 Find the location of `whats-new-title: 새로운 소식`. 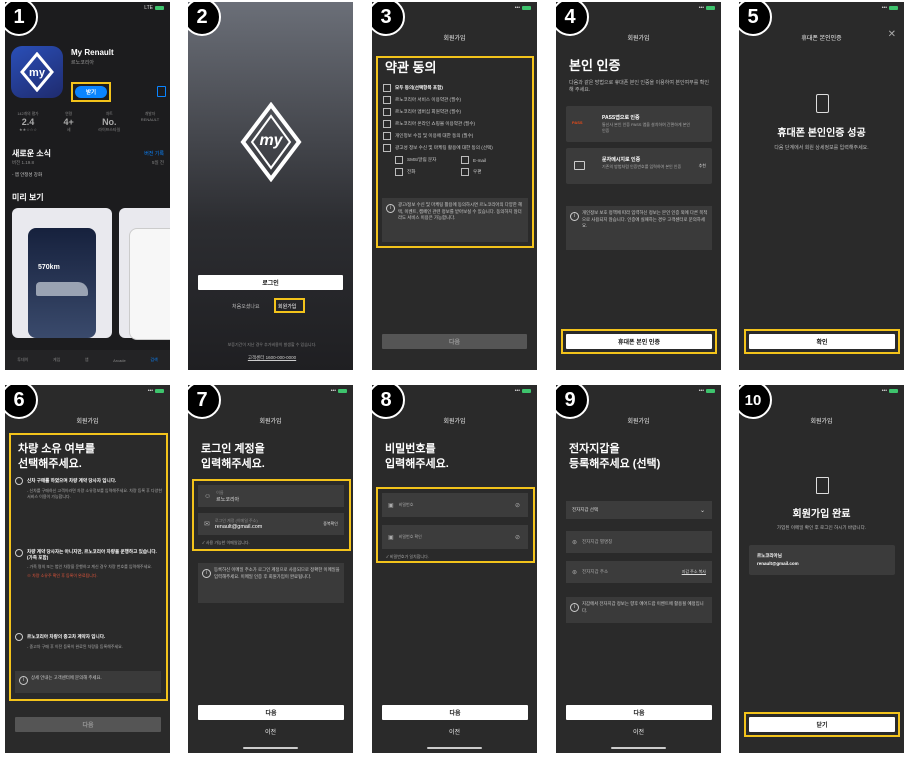

whats-new-title: 새로운 소식 is located at coordinates (32, 153).